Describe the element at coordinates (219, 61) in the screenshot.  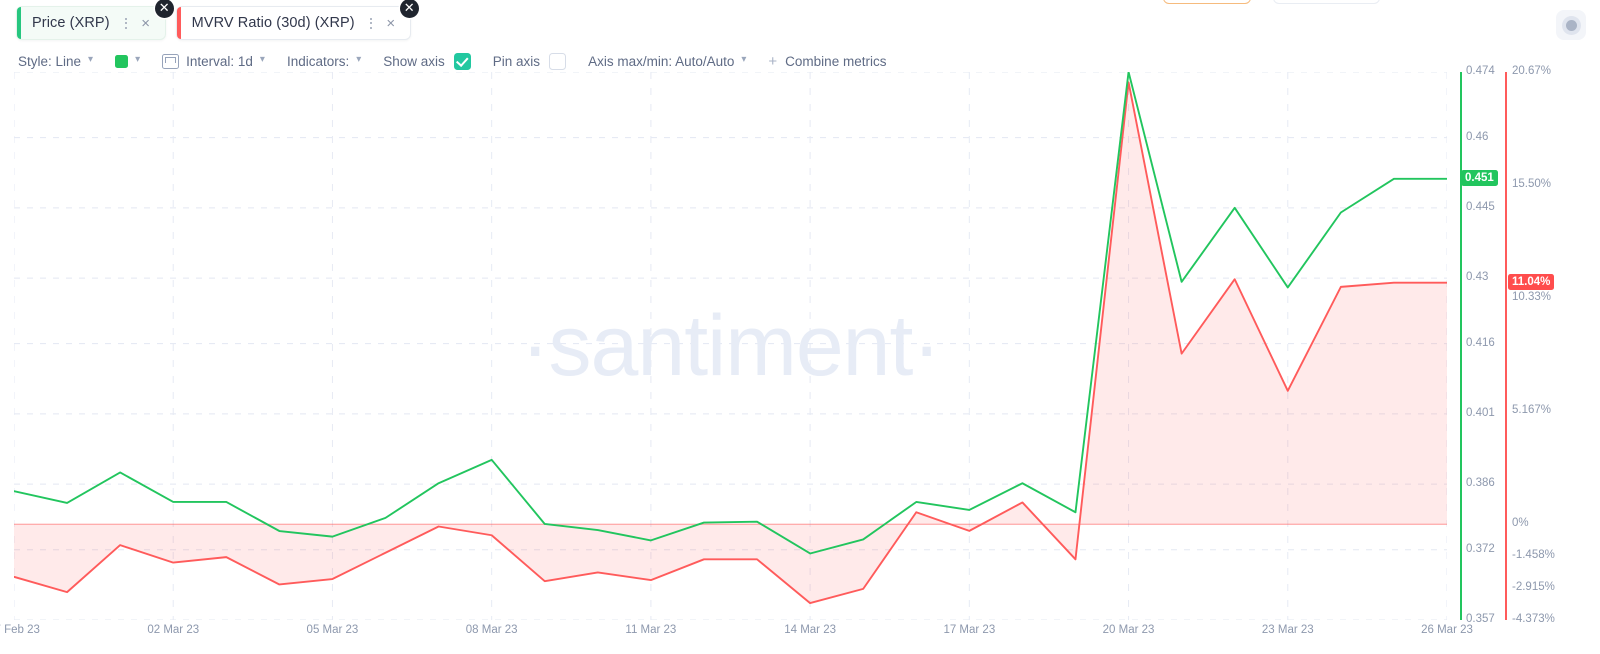
I see `interval-label: Interval: 1d` at that location.